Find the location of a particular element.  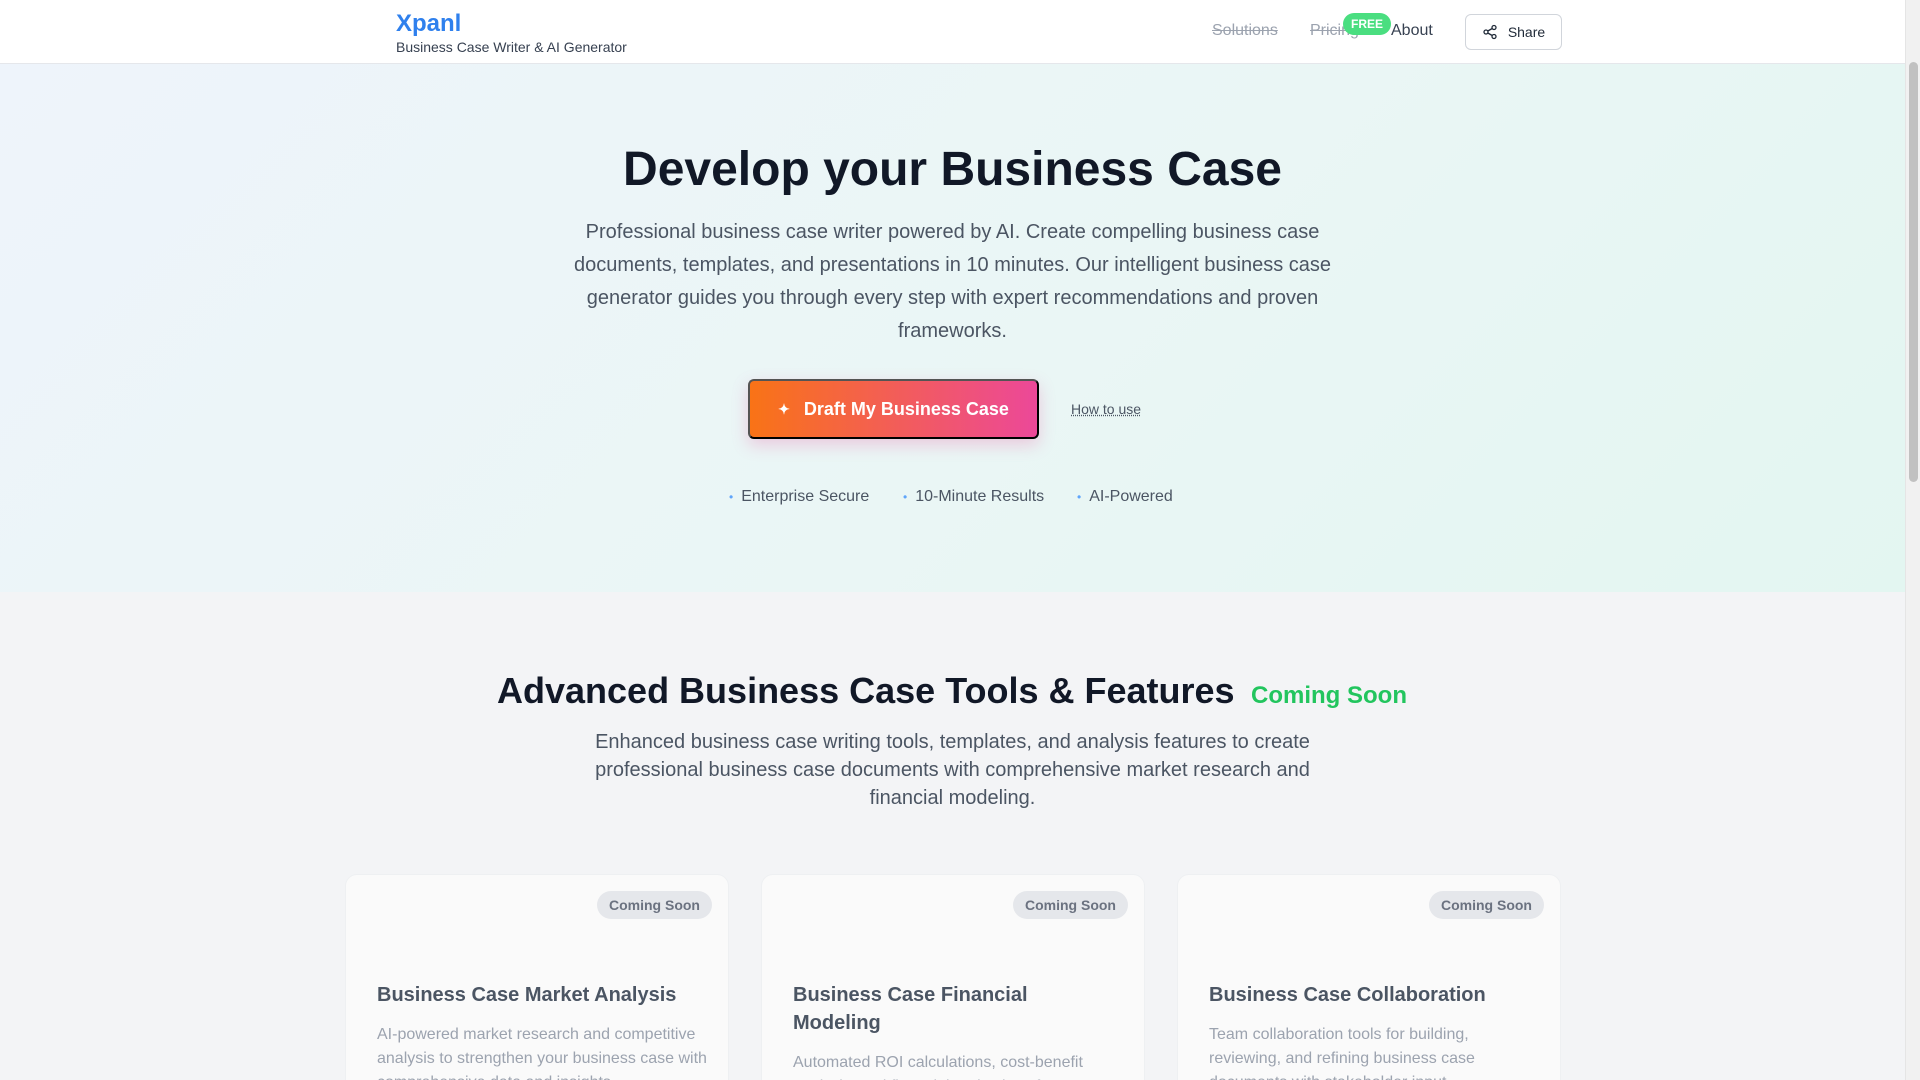

share-label: Share is located at coordinates (1526, 32).